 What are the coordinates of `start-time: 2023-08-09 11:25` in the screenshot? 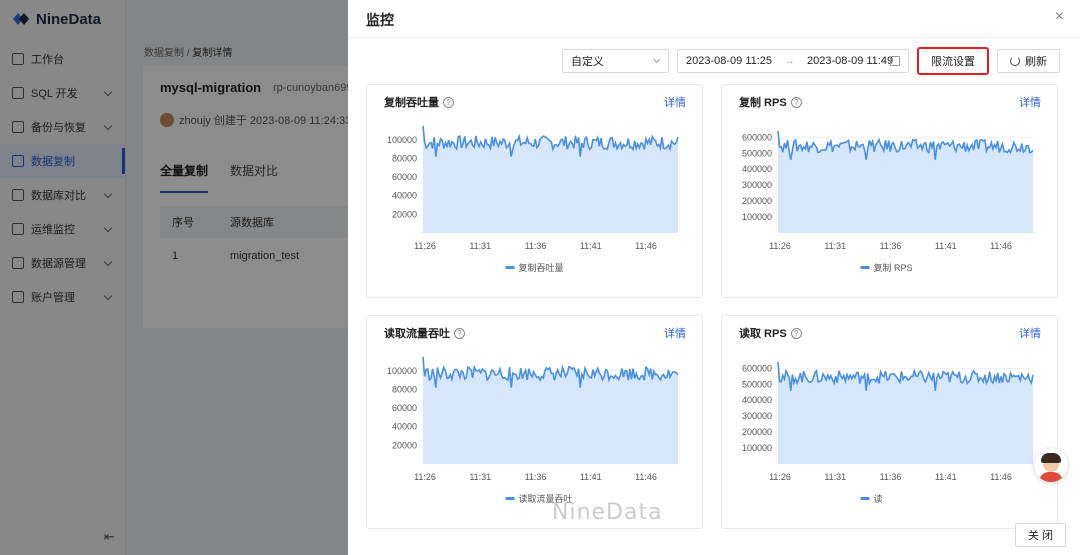 It's located at (729, 61).